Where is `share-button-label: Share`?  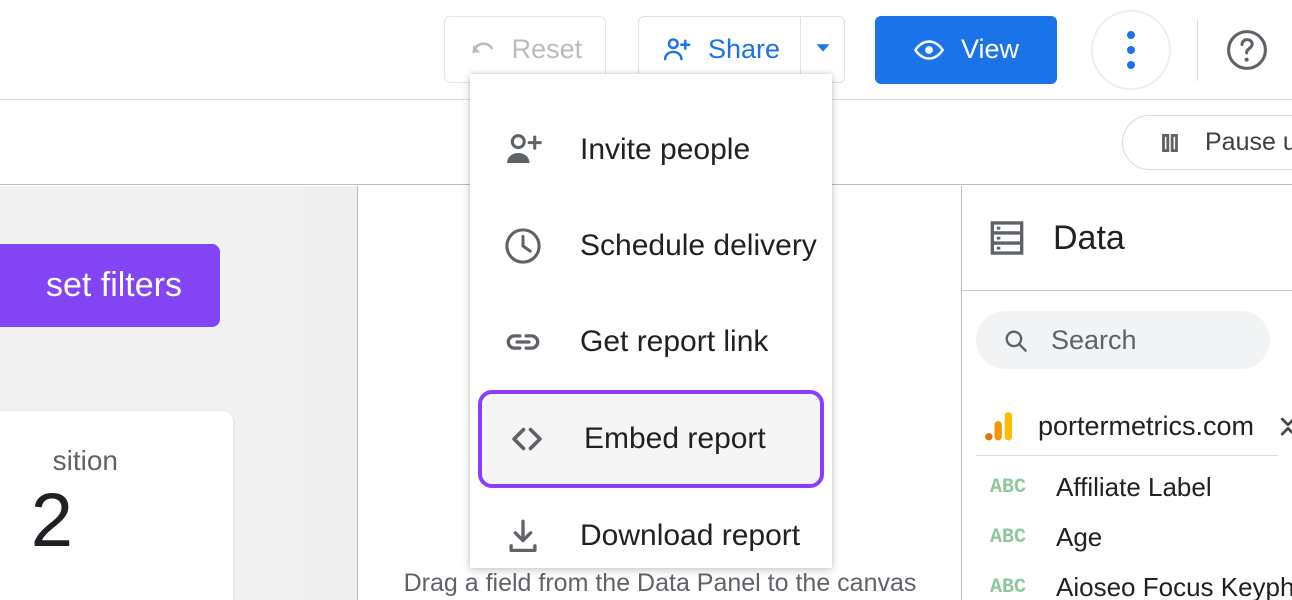 share-button-label: Share is located at coordinates (743, 49).